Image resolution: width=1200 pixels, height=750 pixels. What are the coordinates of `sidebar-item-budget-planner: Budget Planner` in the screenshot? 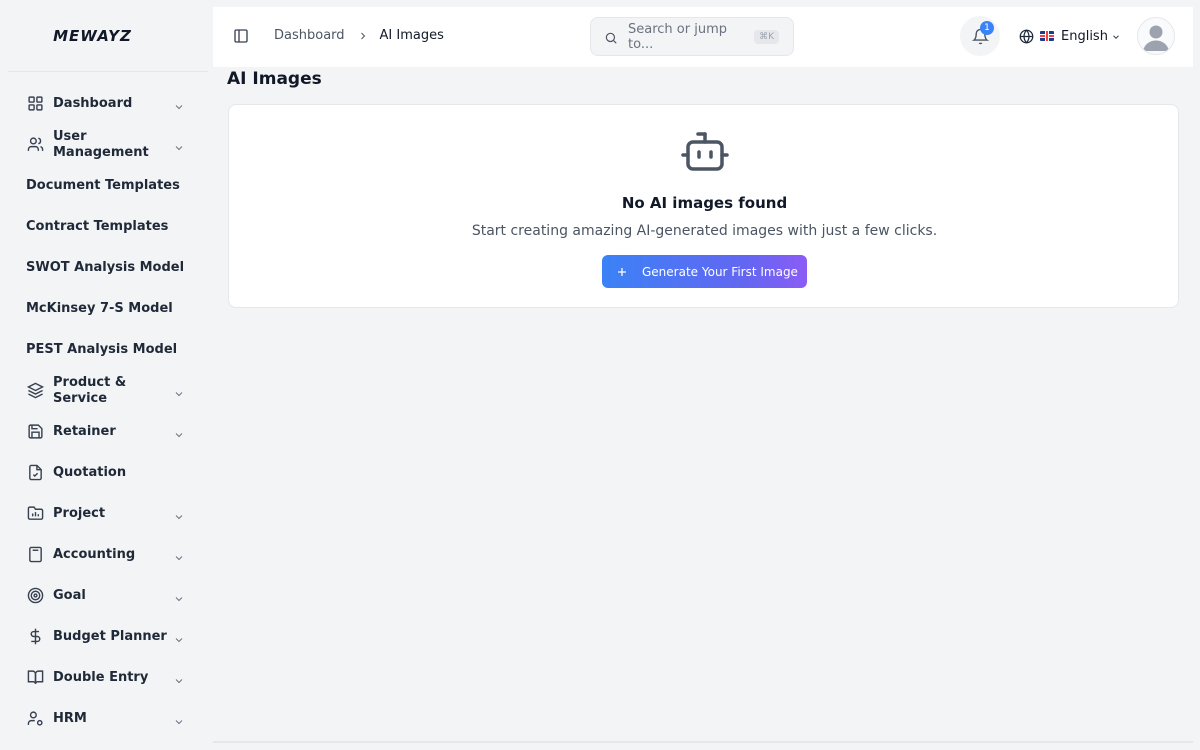 It's located at (106, 636).